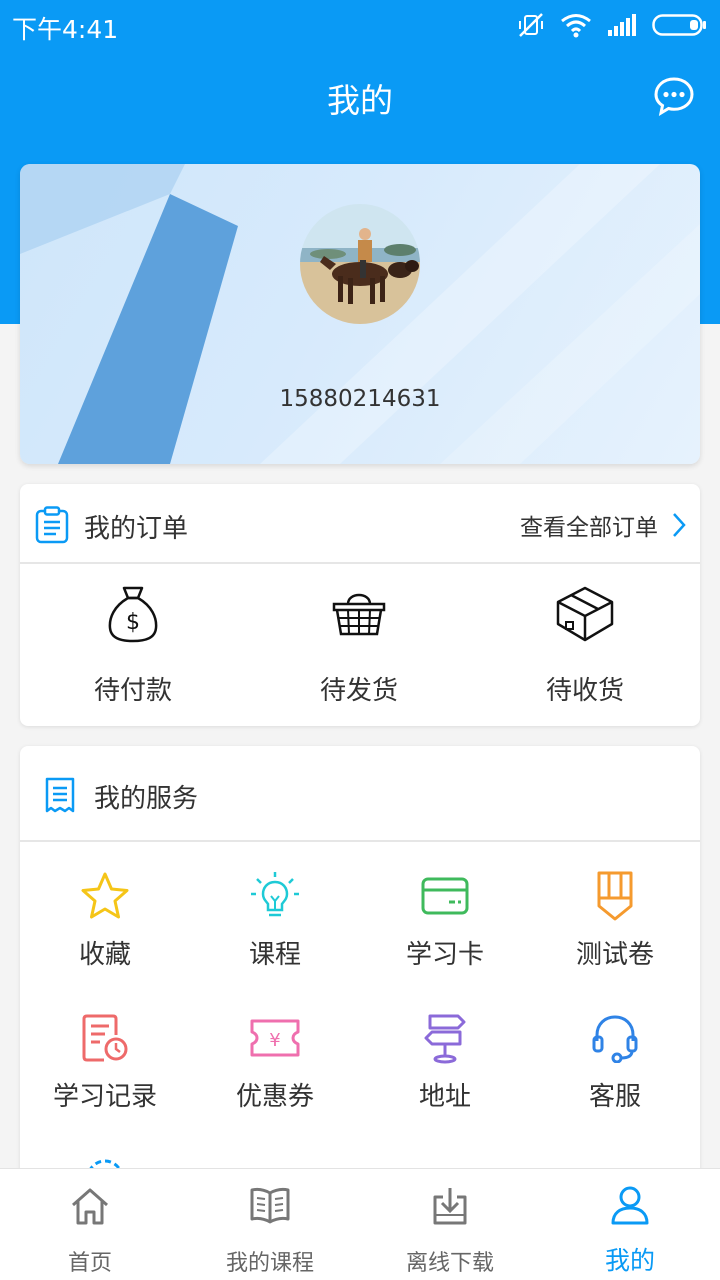  I want to click on service-coupons: ¥ 优惠券, so click(275, 1061).